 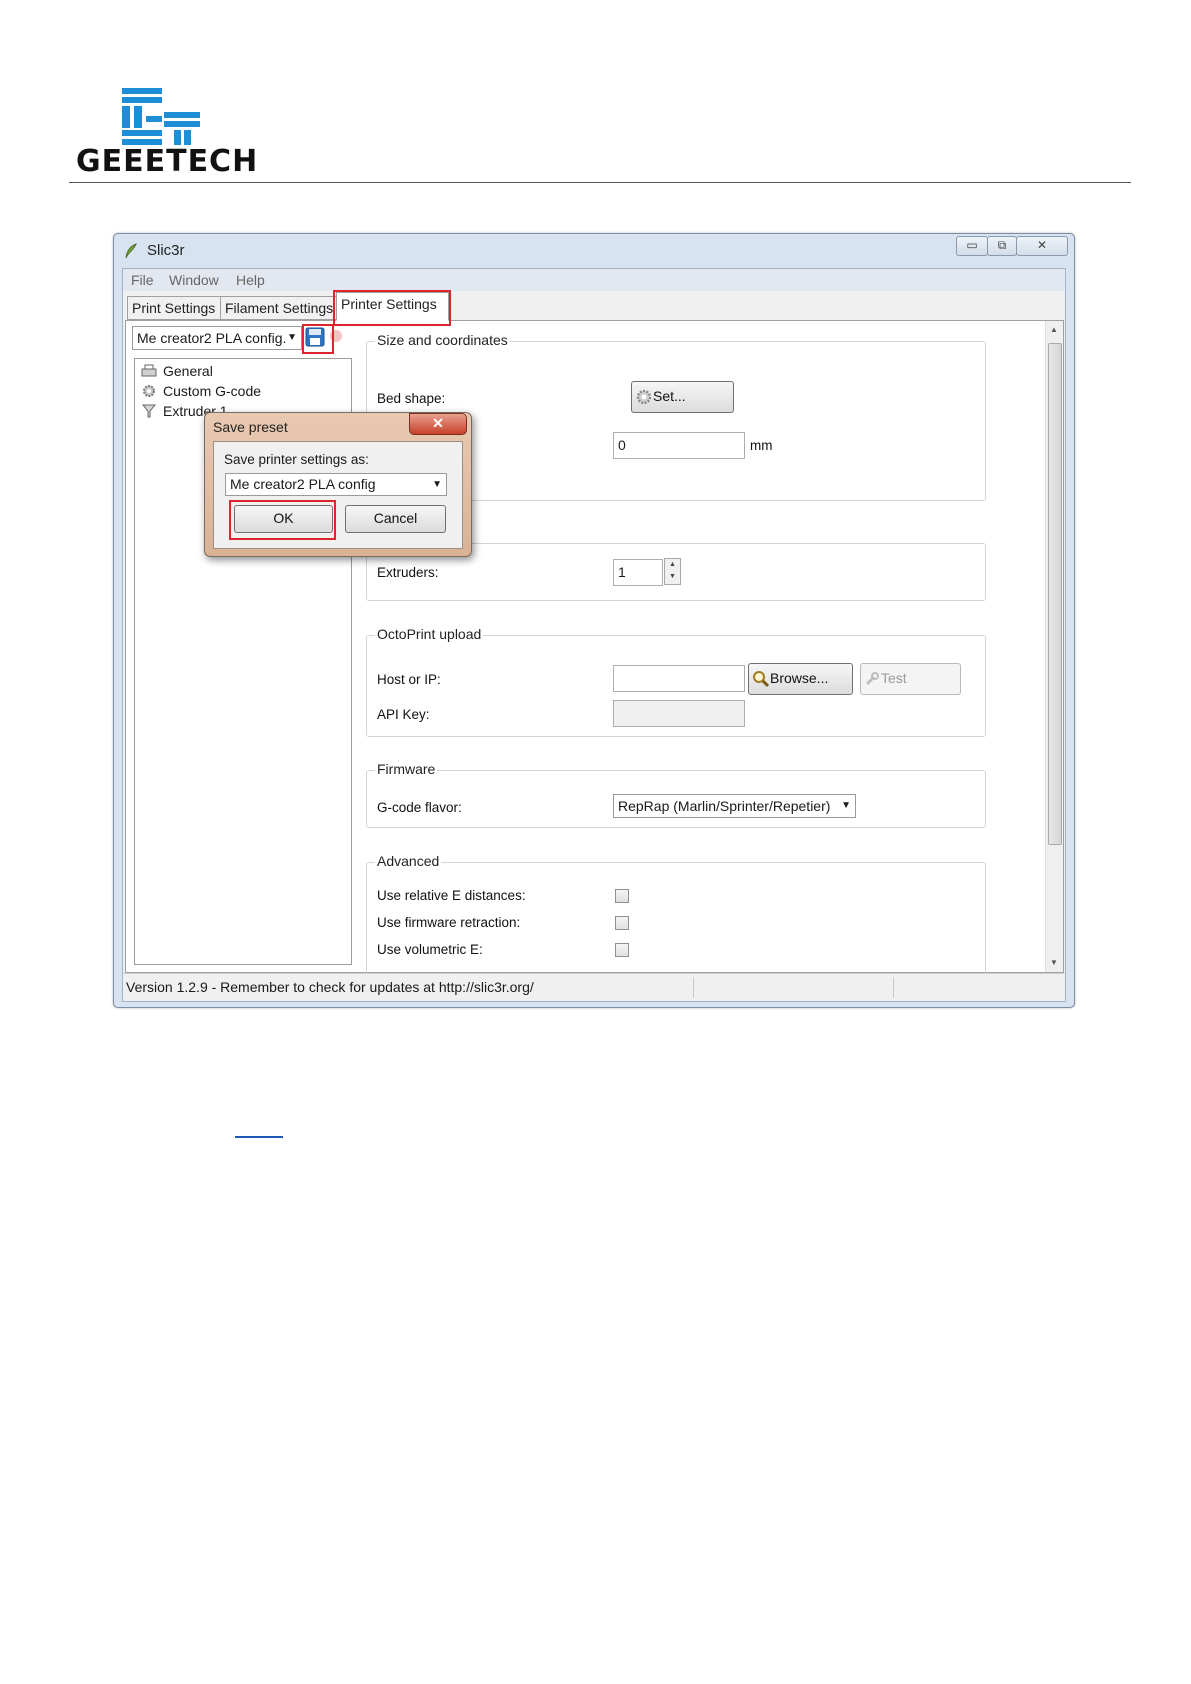 What do you see at coordinates (622, 896) in the screenshot?
I see `relative-e-checkbox` at bounding box center [622, 896].